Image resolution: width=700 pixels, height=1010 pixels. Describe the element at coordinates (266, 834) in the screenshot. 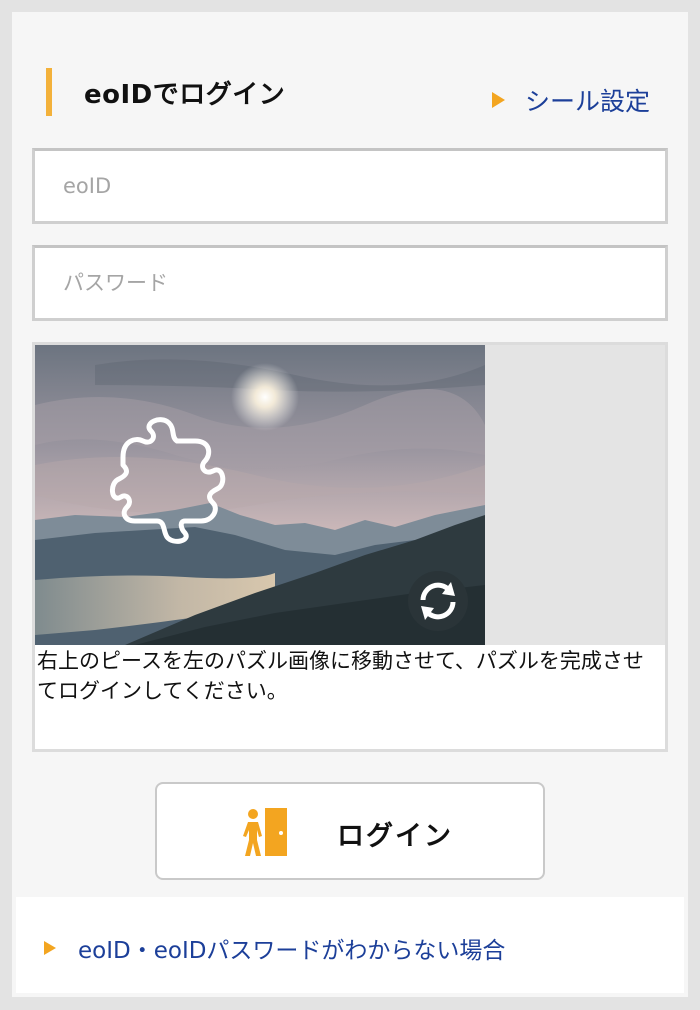

I see `door-exit-icon` at that location.